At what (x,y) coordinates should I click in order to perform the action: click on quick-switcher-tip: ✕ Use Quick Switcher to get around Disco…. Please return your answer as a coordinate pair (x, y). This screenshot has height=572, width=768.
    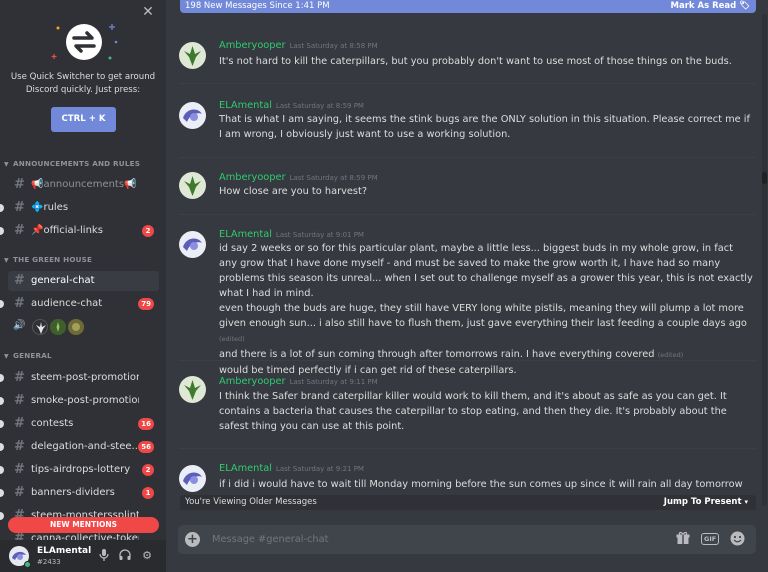
    Looking at the image, I should click on (83, 75).